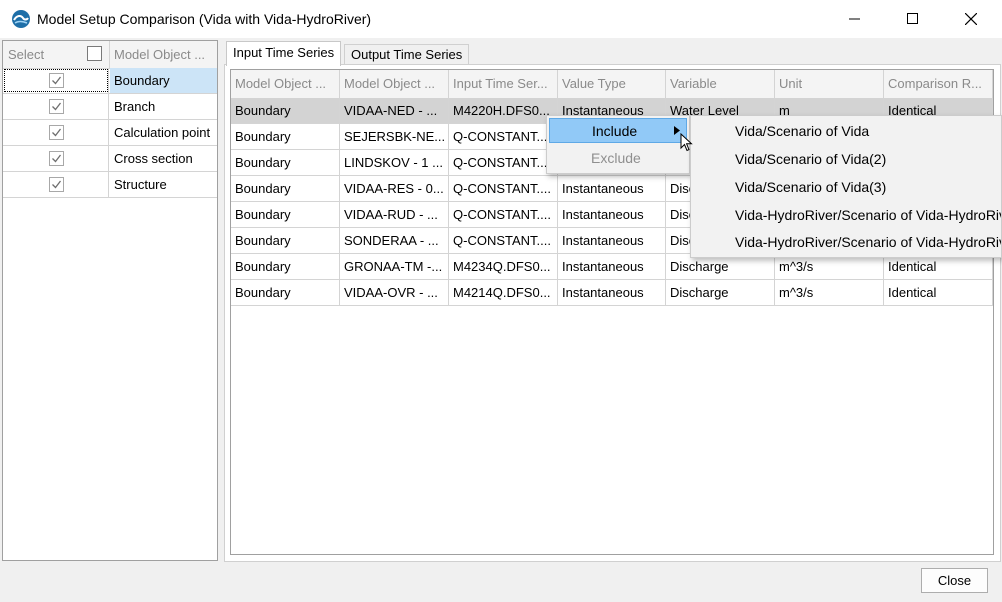 This screenshot has height=602, width=1002. What do you see at coordinates (720, 84) in the screenshot?
I see `column-header: Variable` at bounding box center [720, 84].